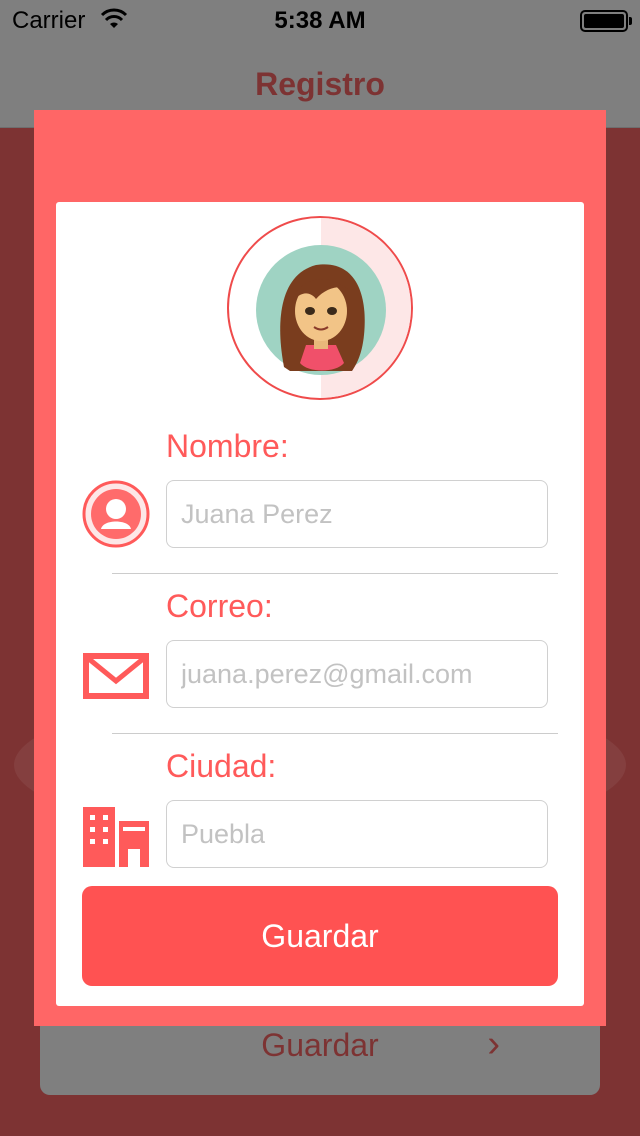 This screenshot has width=640, height=1136. I want to click on clock-label: 5:38 AM, so click(320, 20).